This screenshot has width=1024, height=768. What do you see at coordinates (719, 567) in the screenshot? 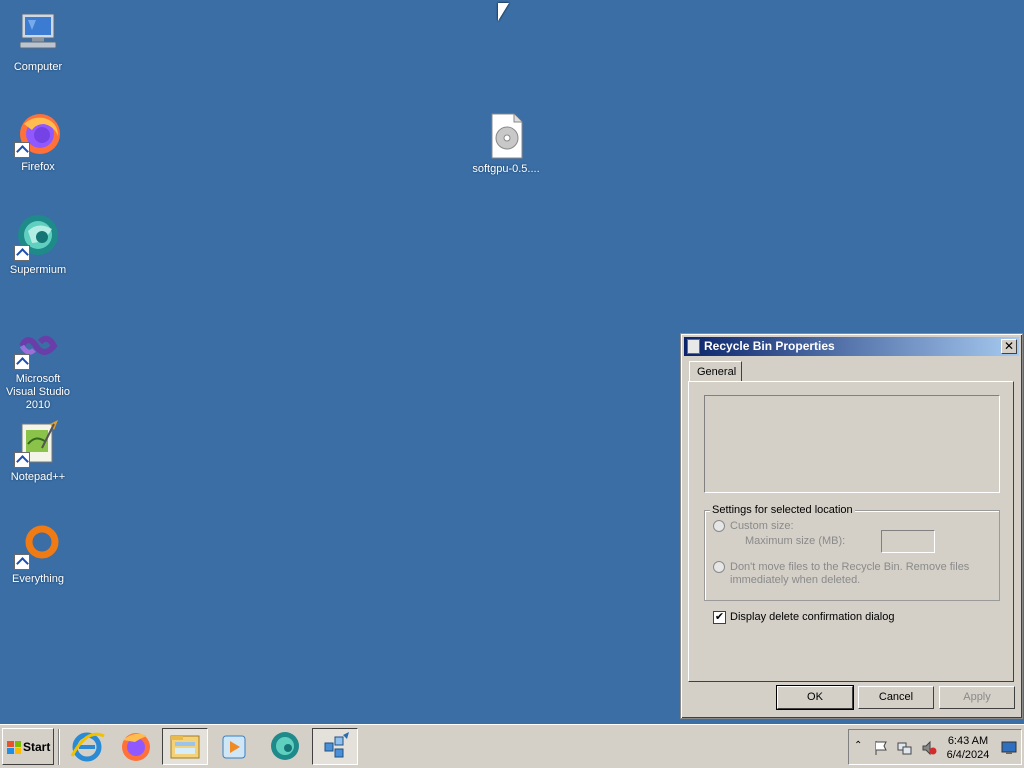
I see `dont-move-files-radio` at bounding box center [719, 567].